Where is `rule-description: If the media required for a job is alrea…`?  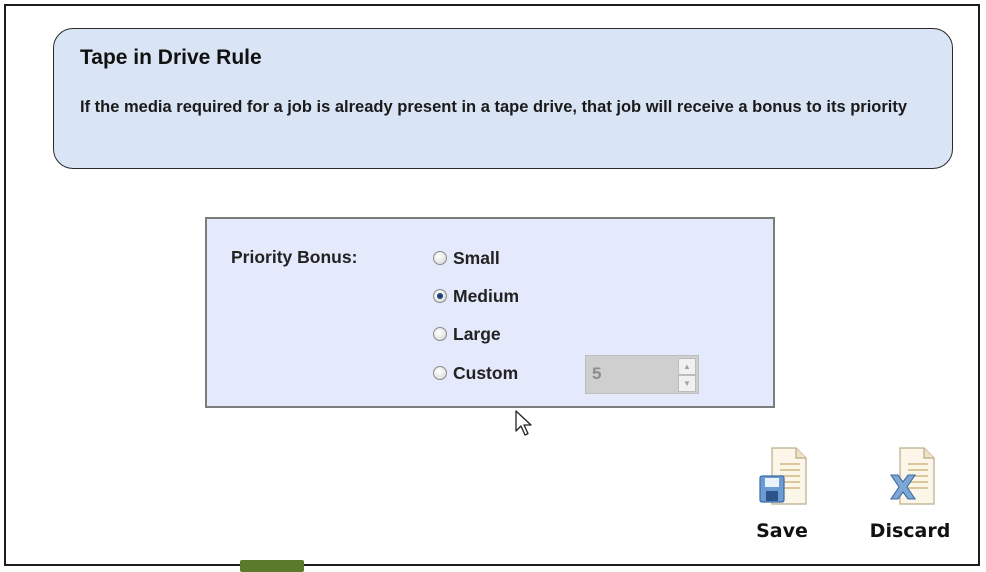 rule-description: If the media required for a job is alrea… is located at coordinates (494, 107).